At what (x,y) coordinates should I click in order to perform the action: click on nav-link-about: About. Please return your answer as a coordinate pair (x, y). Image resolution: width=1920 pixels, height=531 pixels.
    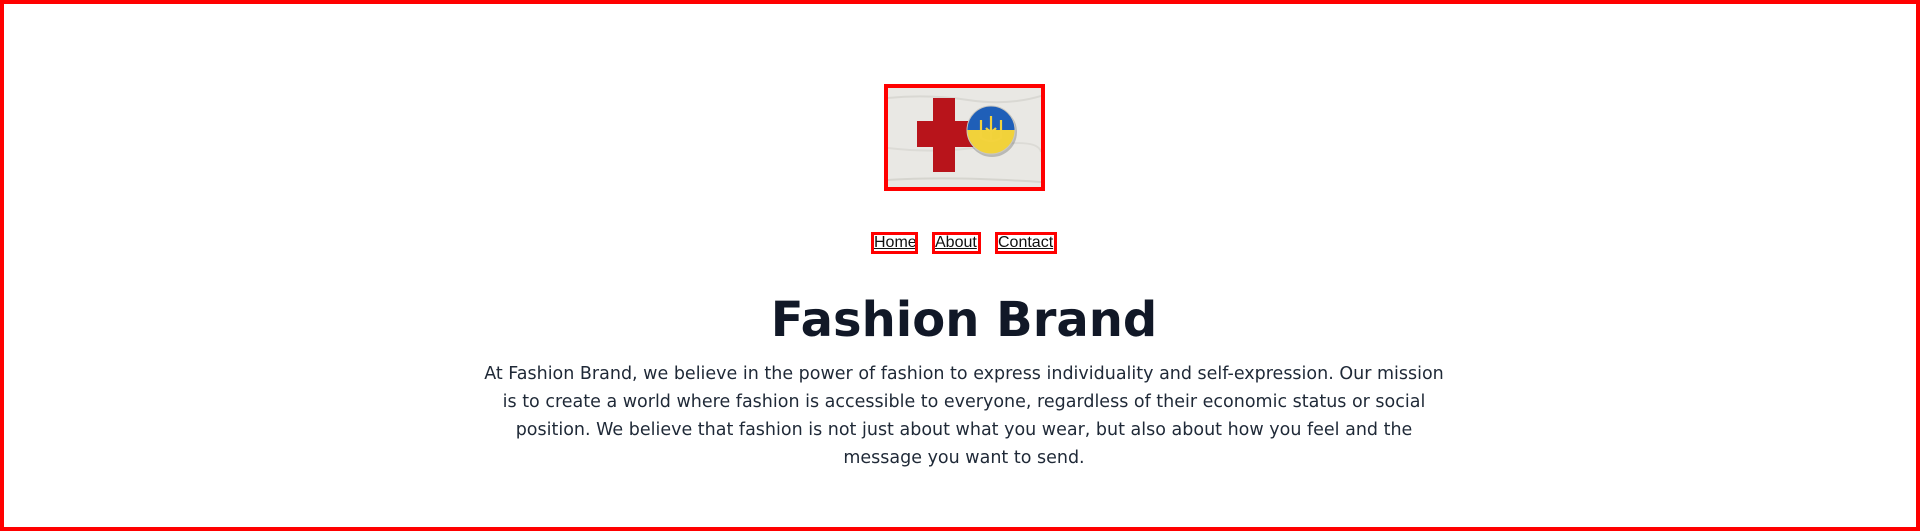
    Looking at the image, I should click on (956, 243).